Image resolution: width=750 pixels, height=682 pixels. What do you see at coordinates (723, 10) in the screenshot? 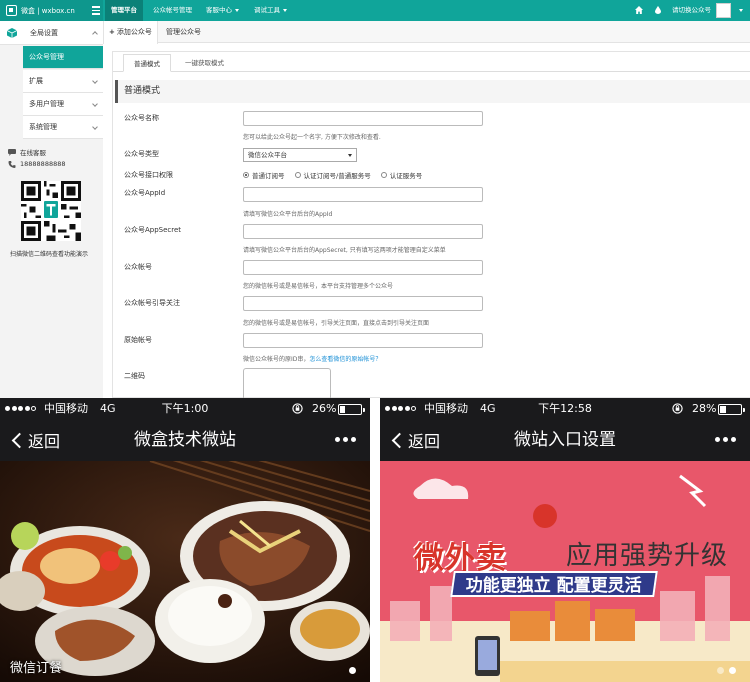
I see `avatar` at bounding box center [723, 10].